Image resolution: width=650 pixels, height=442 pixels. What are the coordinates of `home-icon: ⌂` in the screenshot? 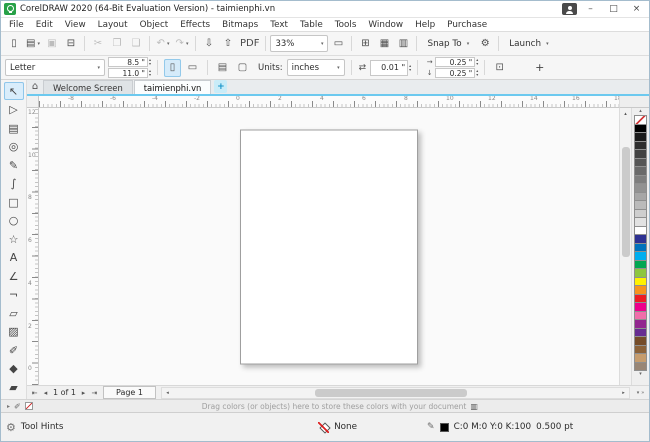 It's located at (35, 87).